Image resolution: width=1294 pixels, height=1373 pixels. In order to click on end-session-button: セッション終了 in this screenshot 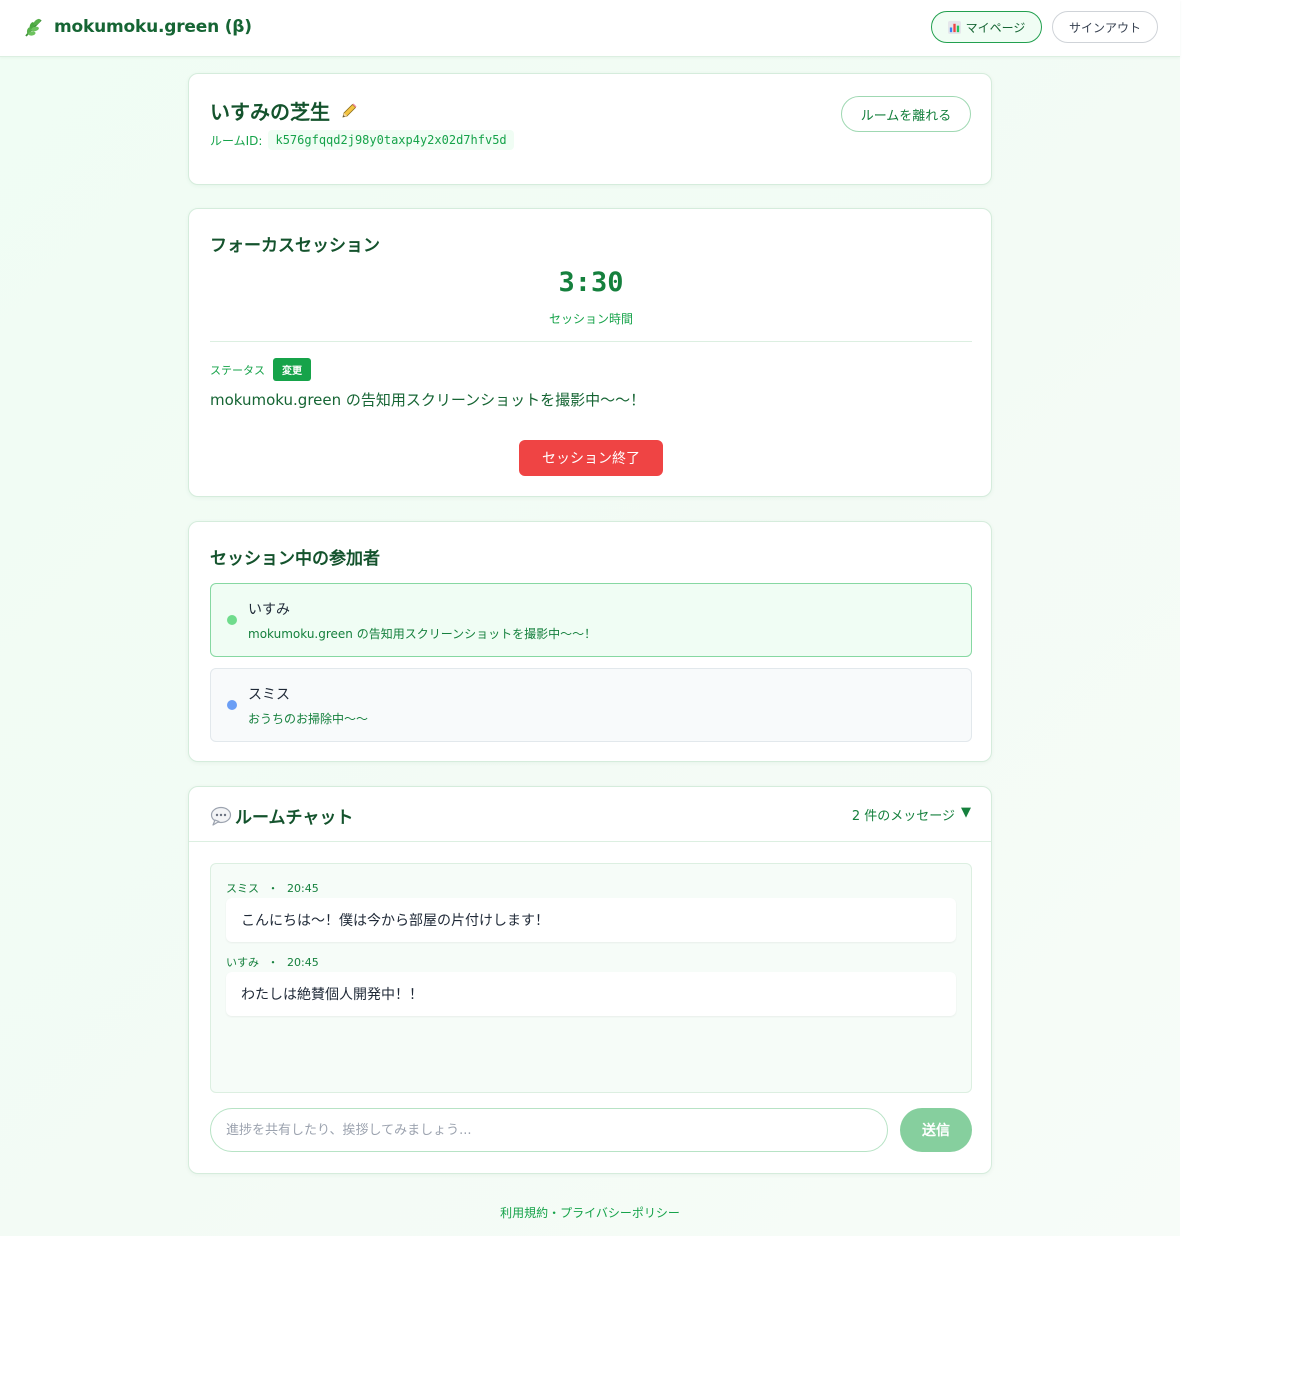, I will do `click(591, 458)`.